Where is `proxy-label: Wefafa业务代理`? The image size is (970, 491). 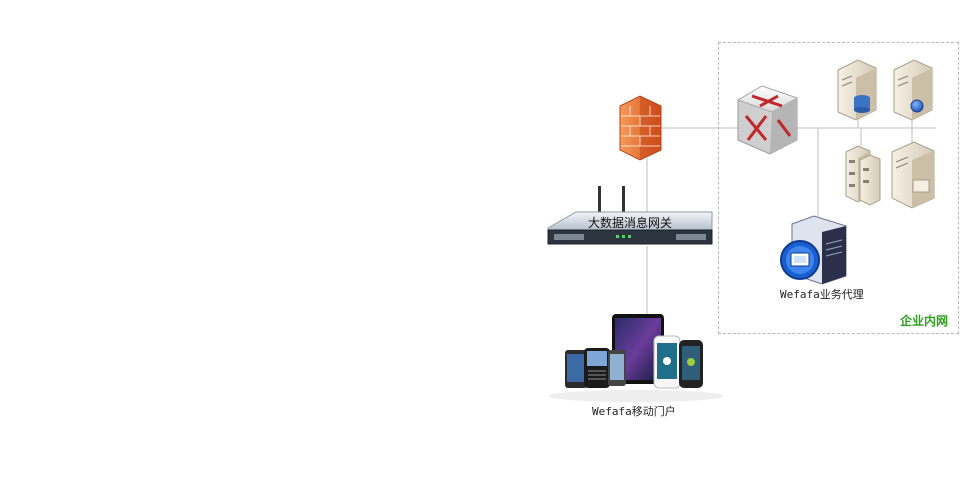 proxy-label: Wefafa业务代理 is located at coordinates (822, 294).